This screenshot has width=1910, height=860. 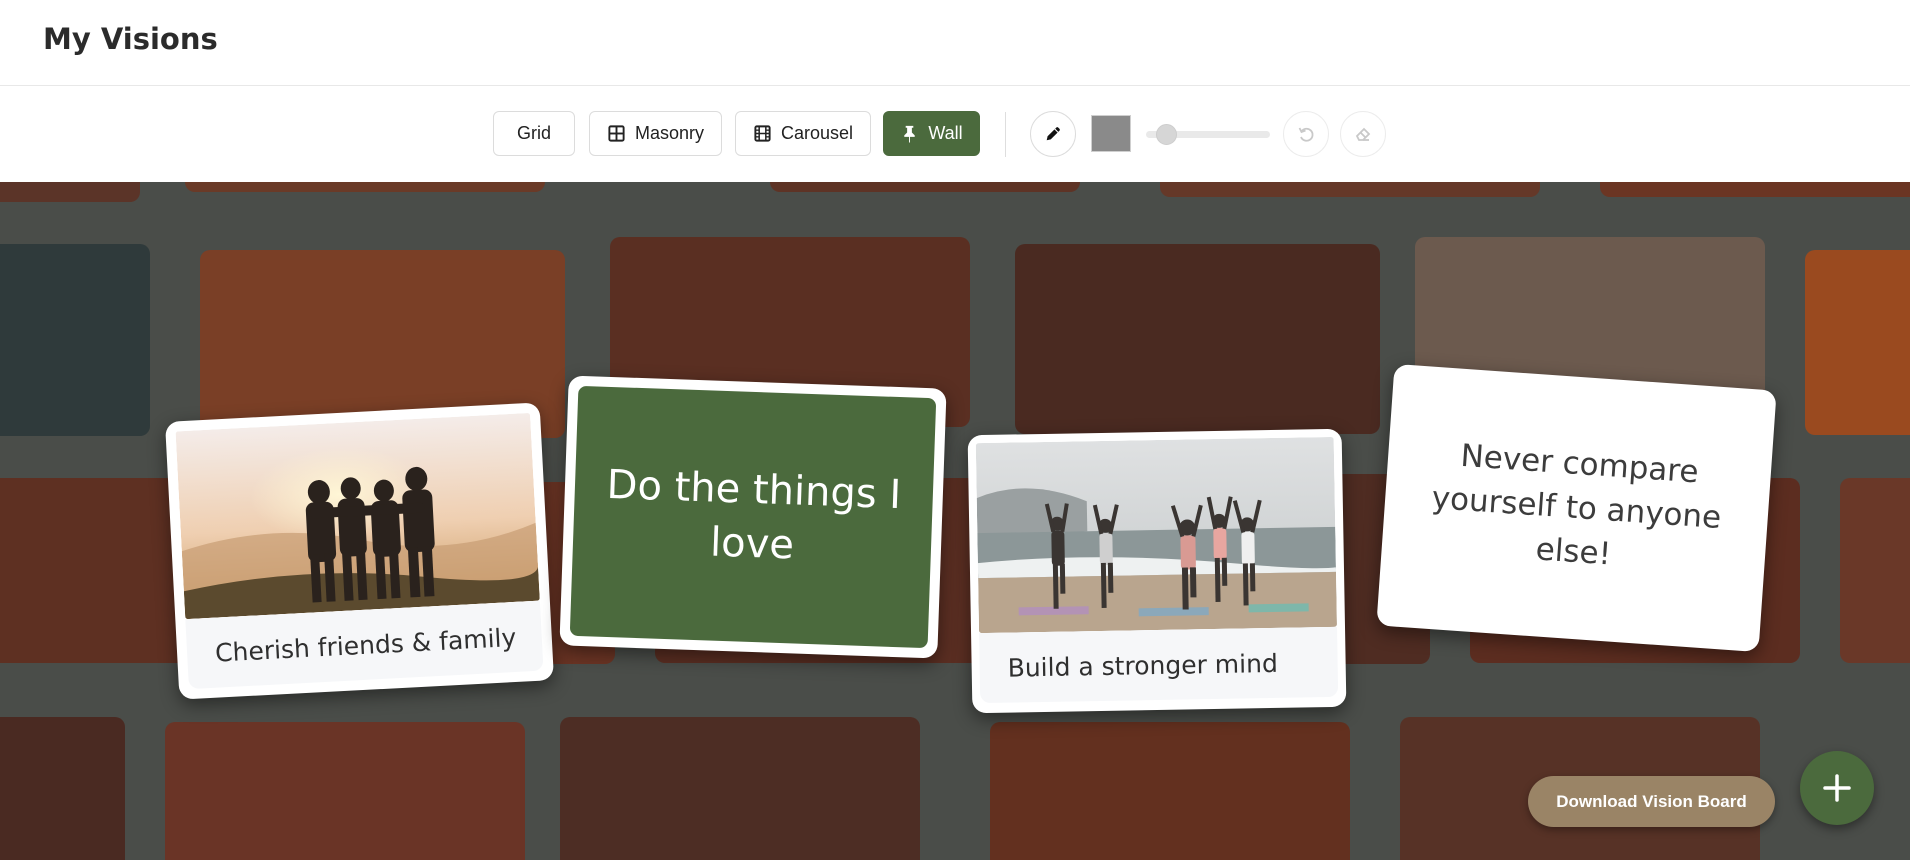 I want to click on card-caption: Build a stronger mind, so click(x=1159, y=665).